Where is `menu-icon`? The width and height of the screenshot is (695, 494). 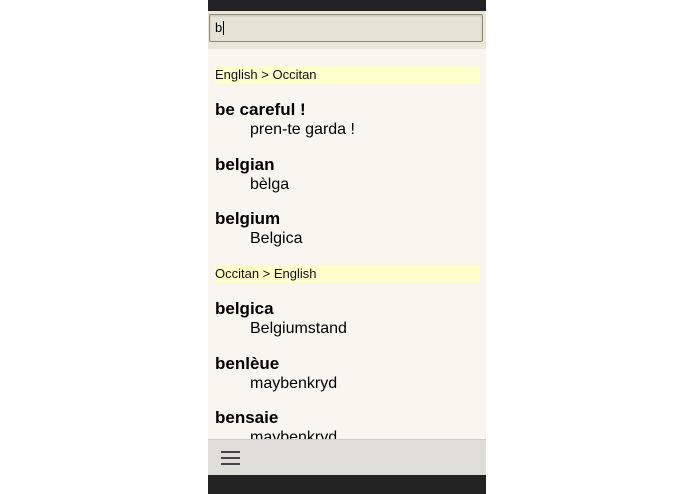
menu-icon is located at coordinates (231, 458).